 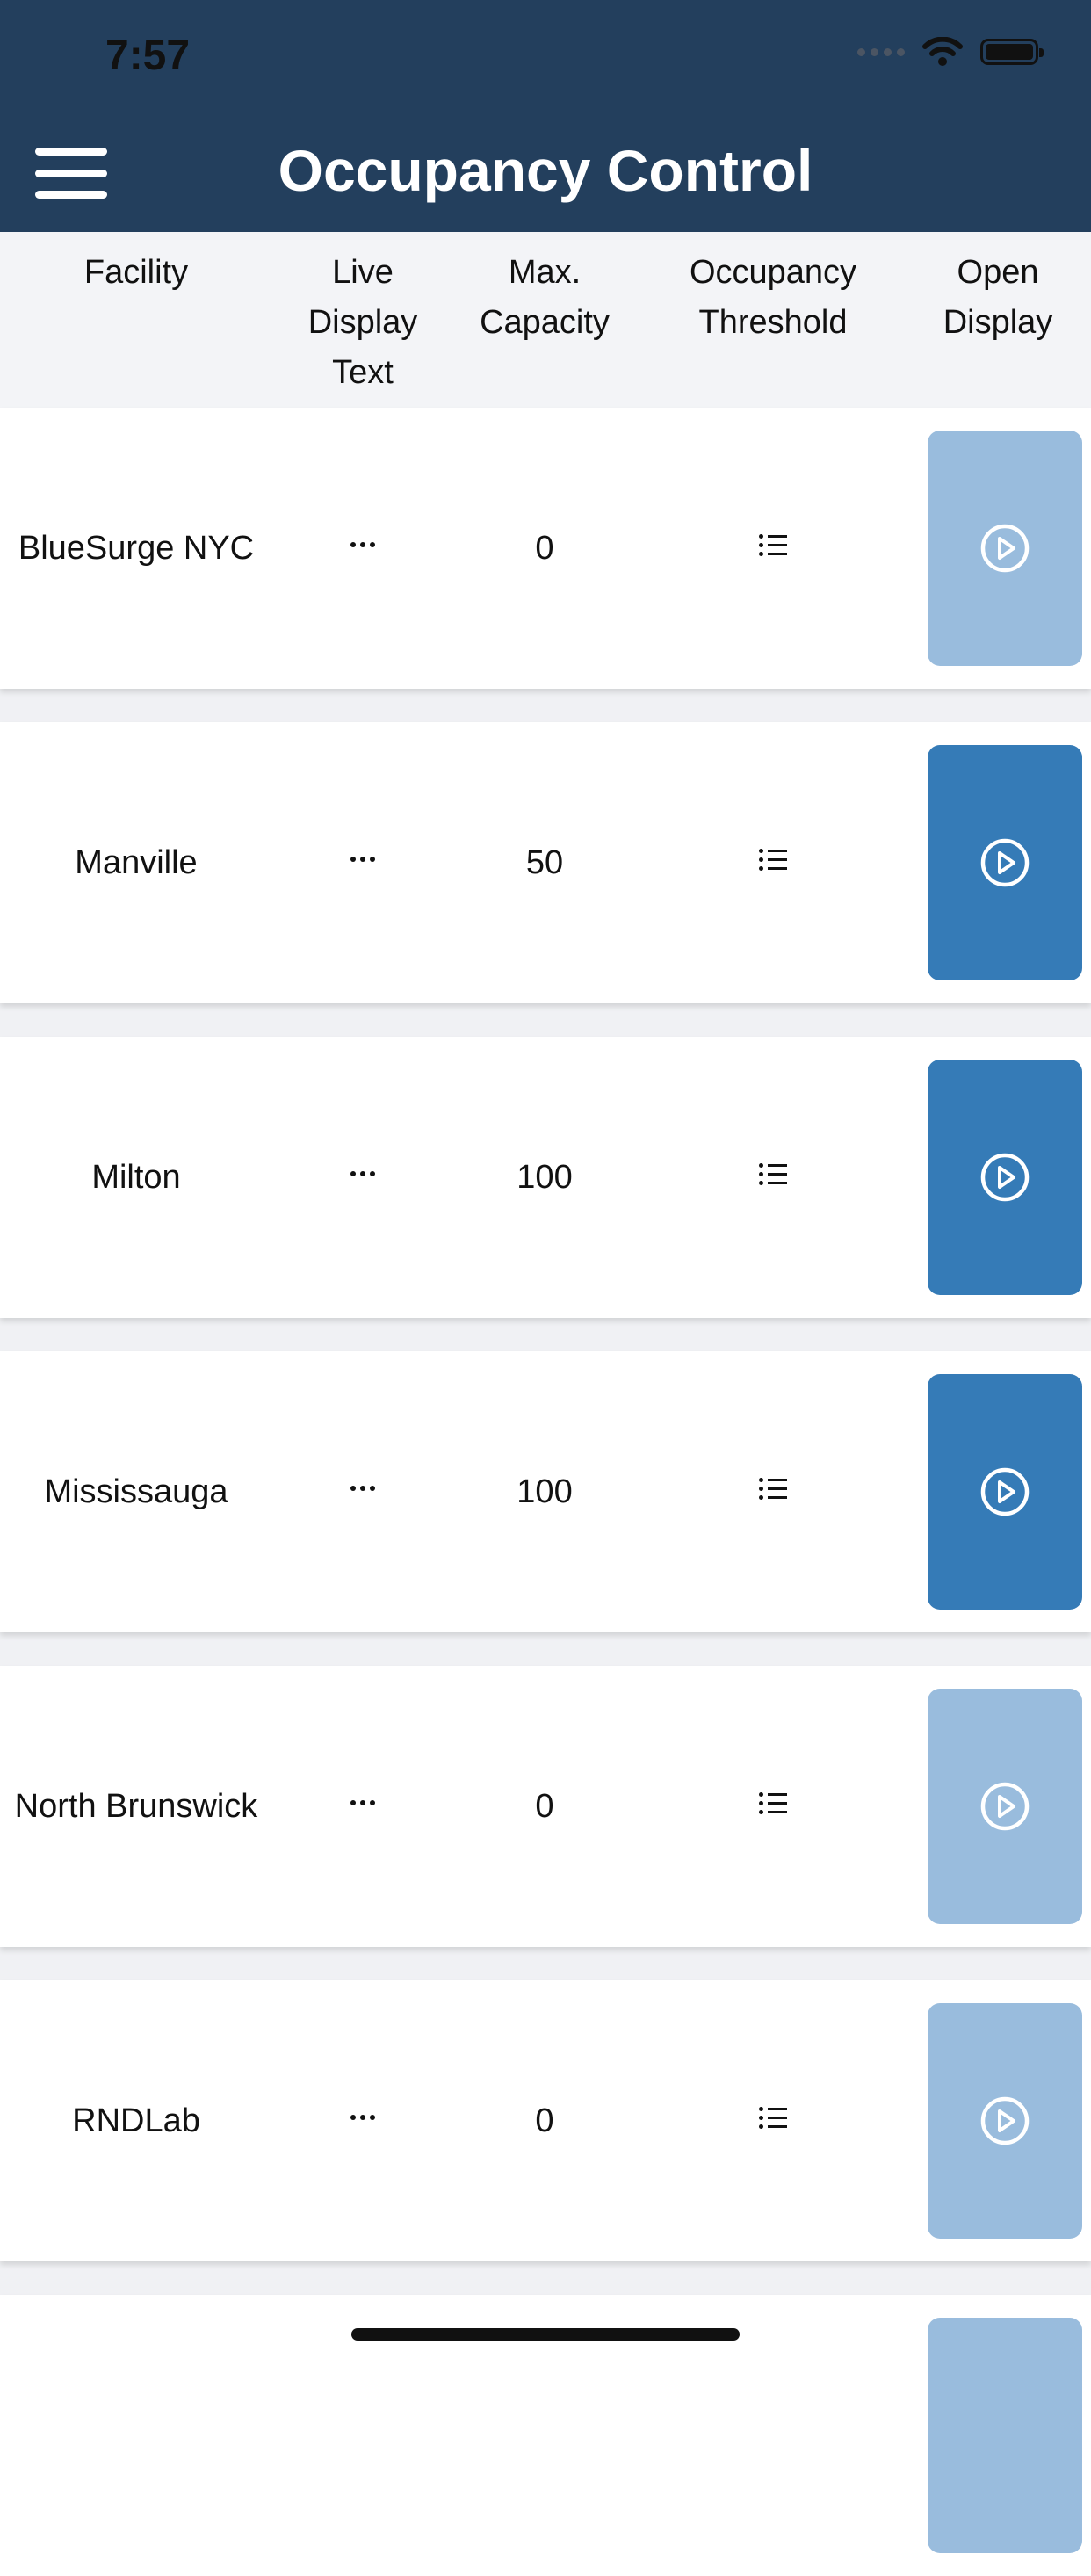 I want to click on table-row: BlueSurge NYC 0, so click(x=546, y=548).